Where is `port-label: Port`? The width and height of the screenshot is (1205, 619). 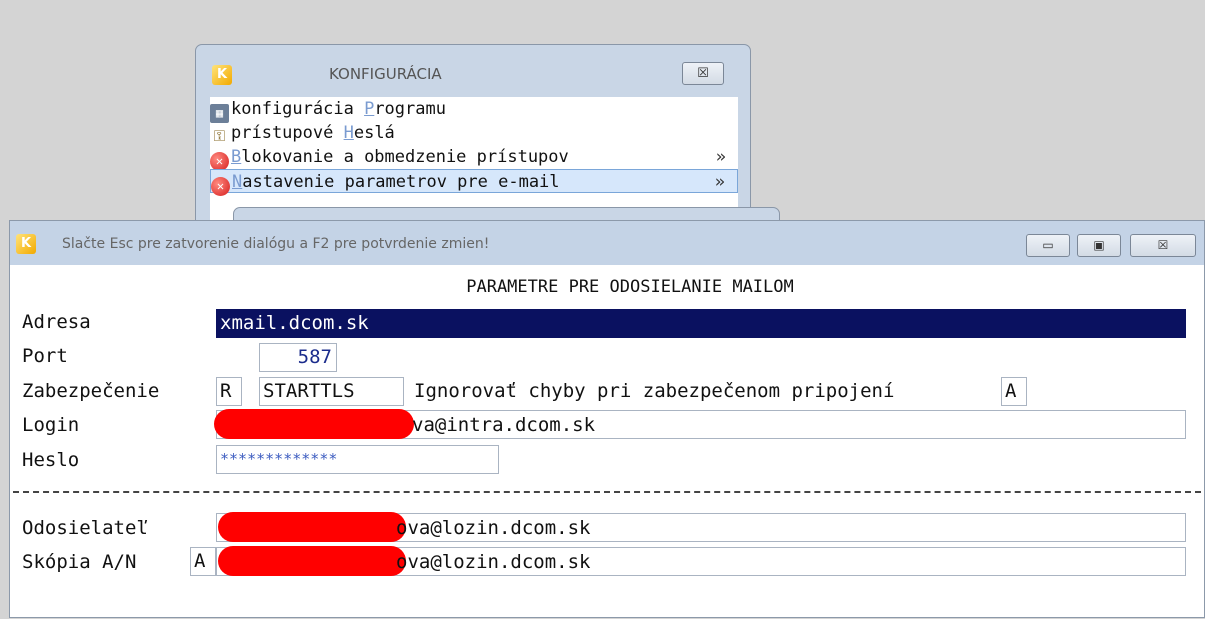 port-label: Port is located at coordinates (45, 356).